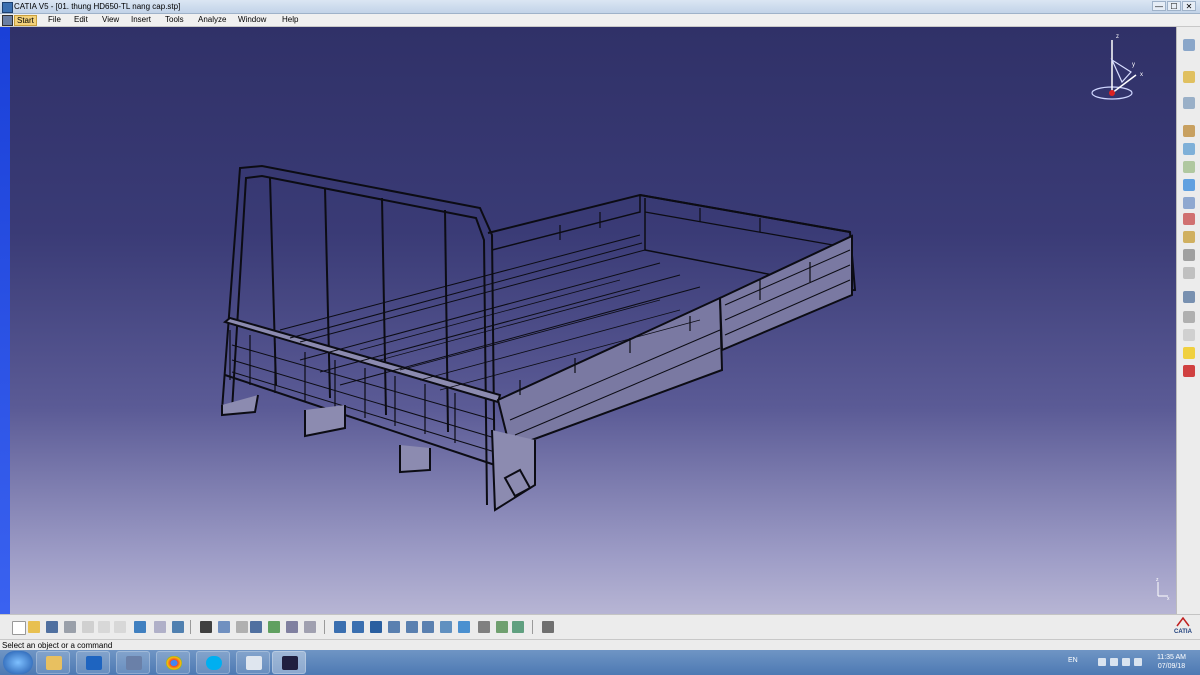 The image size is (1200, 675). Describe the element at coordinates (1189, 167) in the screenshot. I see `part-icon` at that location.